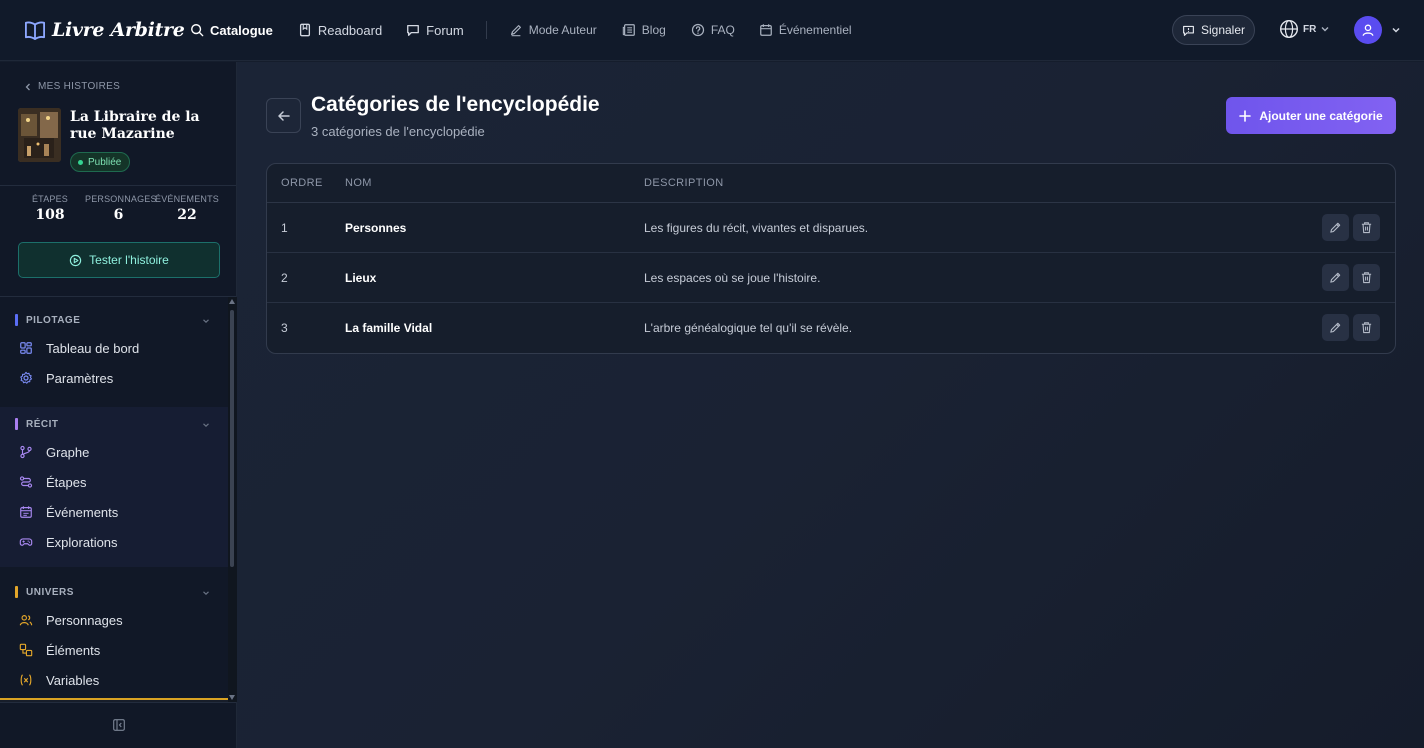 The width and height of the screenshot is (1424, 748). I want to click on variable-icon, so click(26, 680).